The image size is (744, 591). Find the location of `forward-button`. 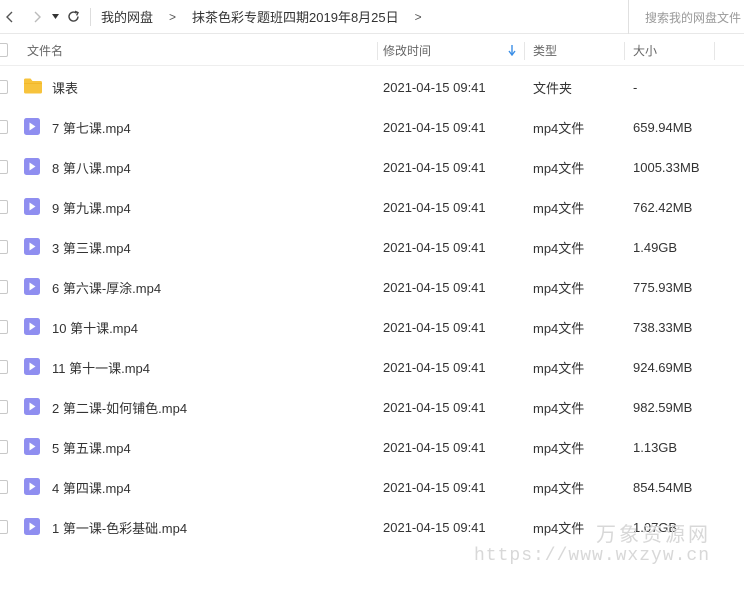

forward-button is located at coordinates (38, 17).